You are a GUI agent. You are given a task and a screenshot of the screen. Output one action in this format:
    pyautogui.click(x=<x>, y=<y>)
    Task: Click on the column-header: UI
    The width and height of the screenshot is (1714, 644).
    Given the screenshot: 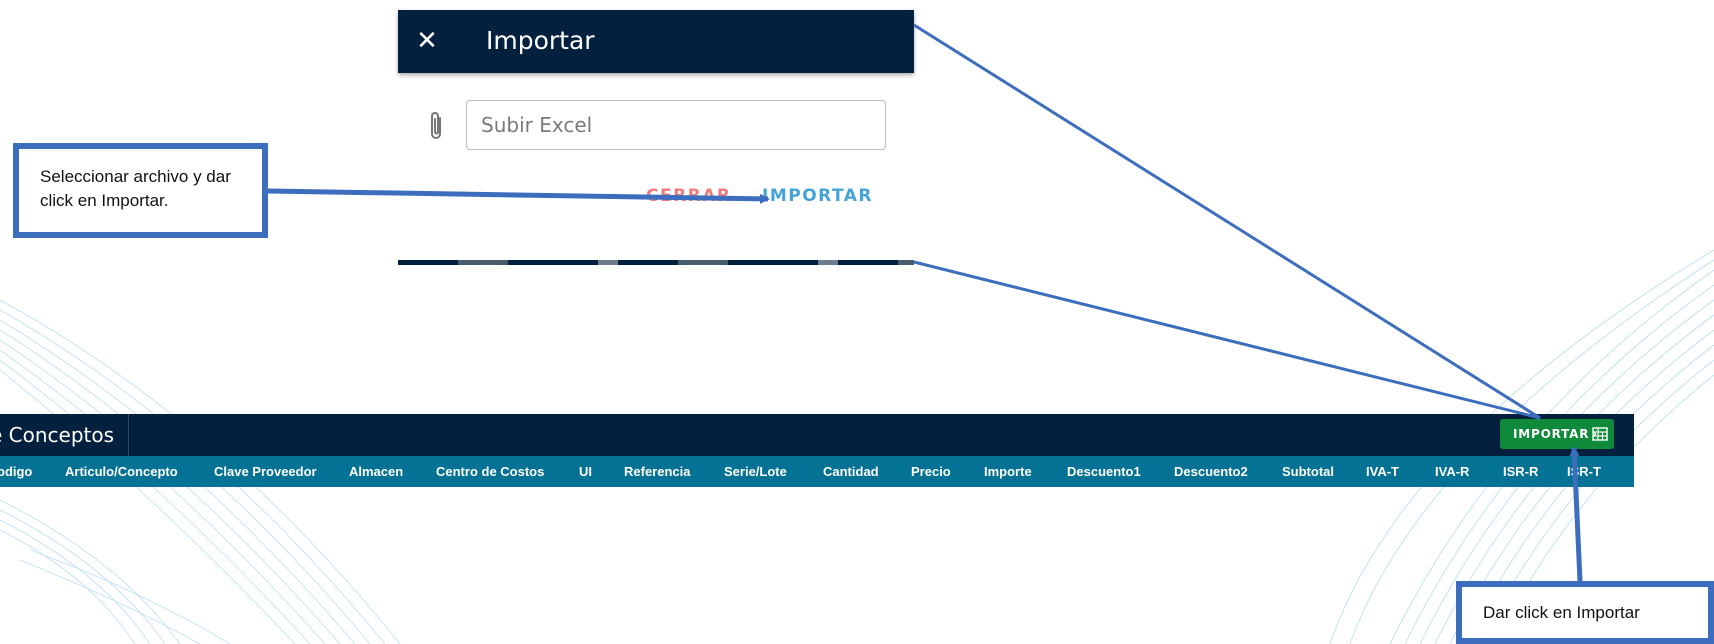 What is the action you would take?
    pyautogui.click(x=585, y=471)
    